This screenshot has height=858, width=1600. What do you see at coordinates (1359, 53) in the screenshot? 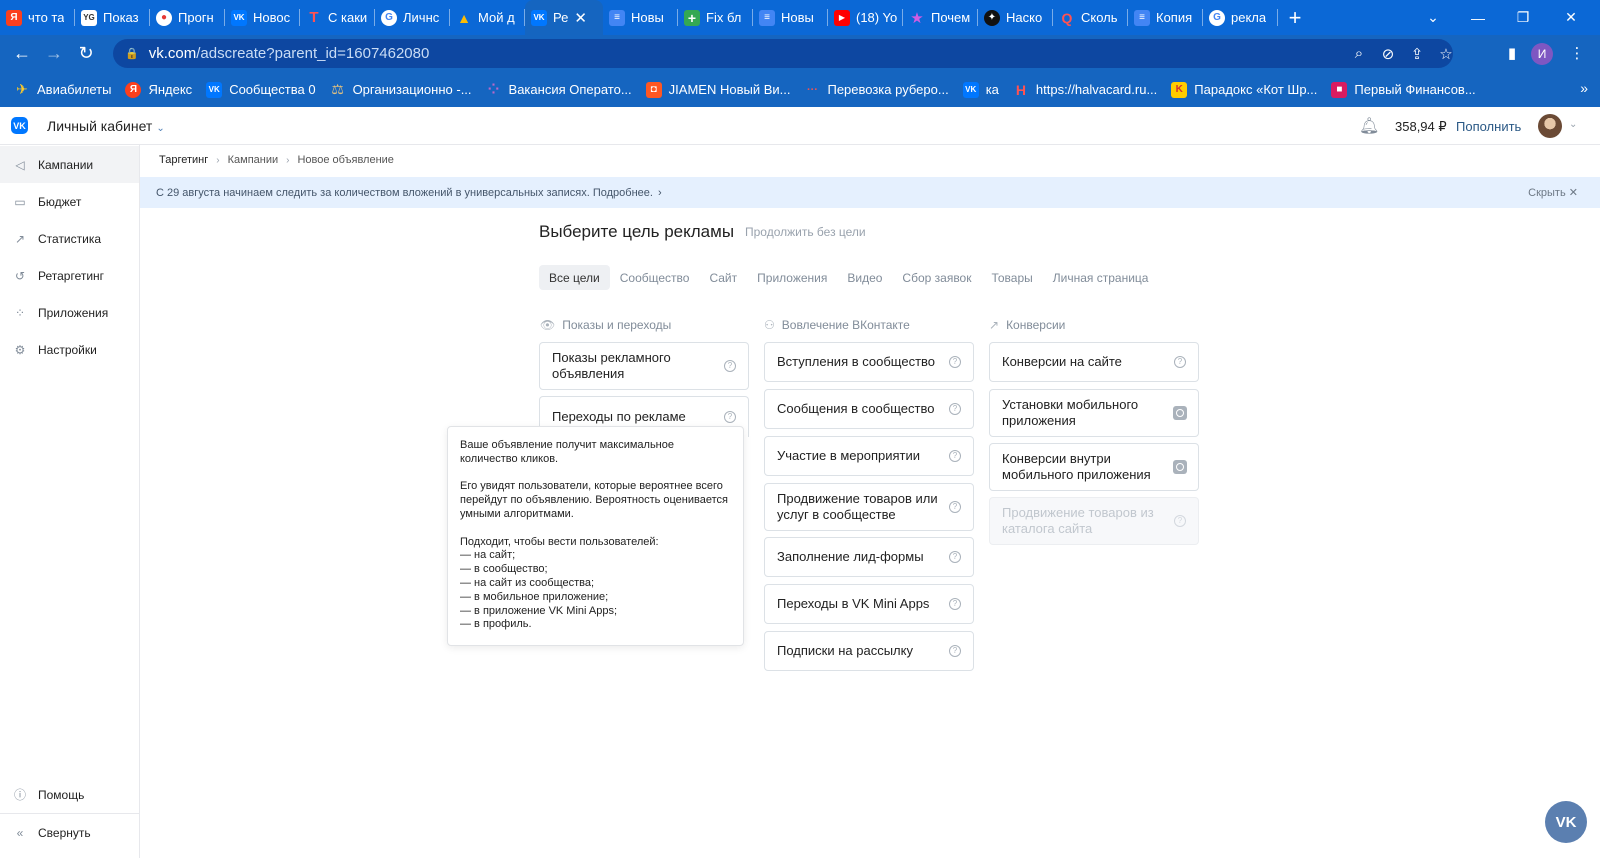
I see `zoom-icon: ⌕` at bounding box center [1359, 53].